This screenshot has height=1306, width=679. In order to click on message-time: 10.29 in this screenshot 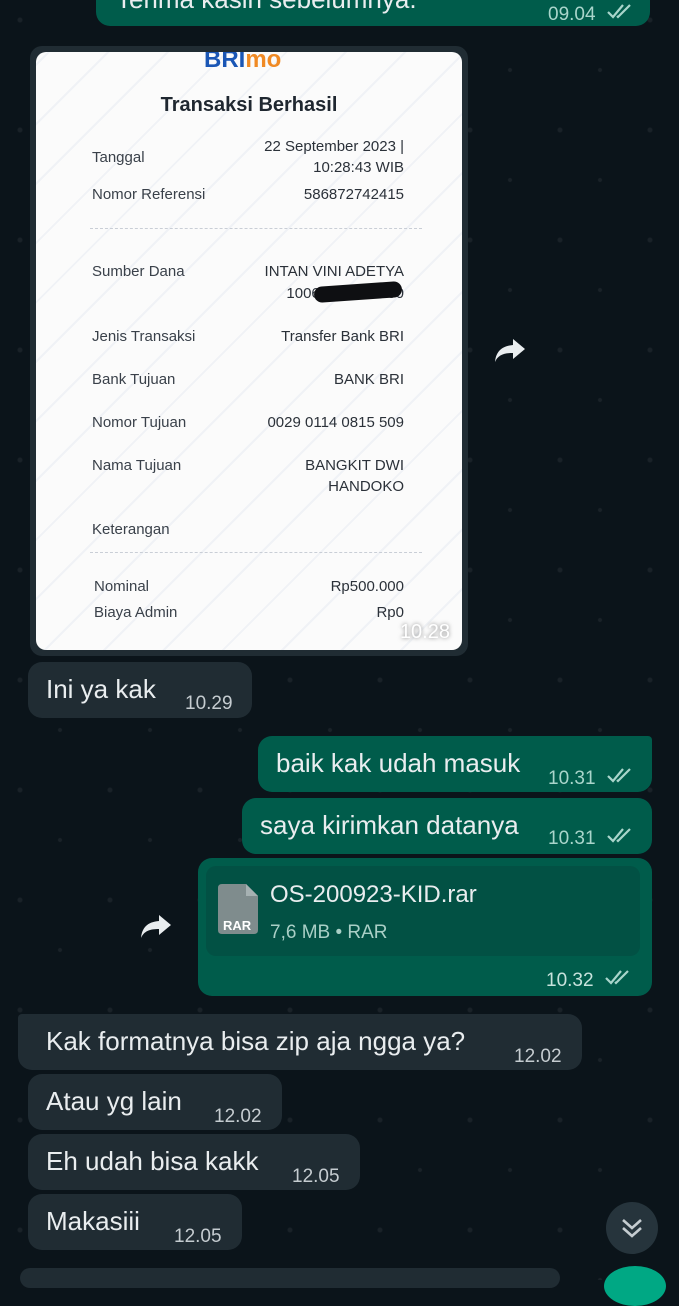, I will do `click(209, 703)`.